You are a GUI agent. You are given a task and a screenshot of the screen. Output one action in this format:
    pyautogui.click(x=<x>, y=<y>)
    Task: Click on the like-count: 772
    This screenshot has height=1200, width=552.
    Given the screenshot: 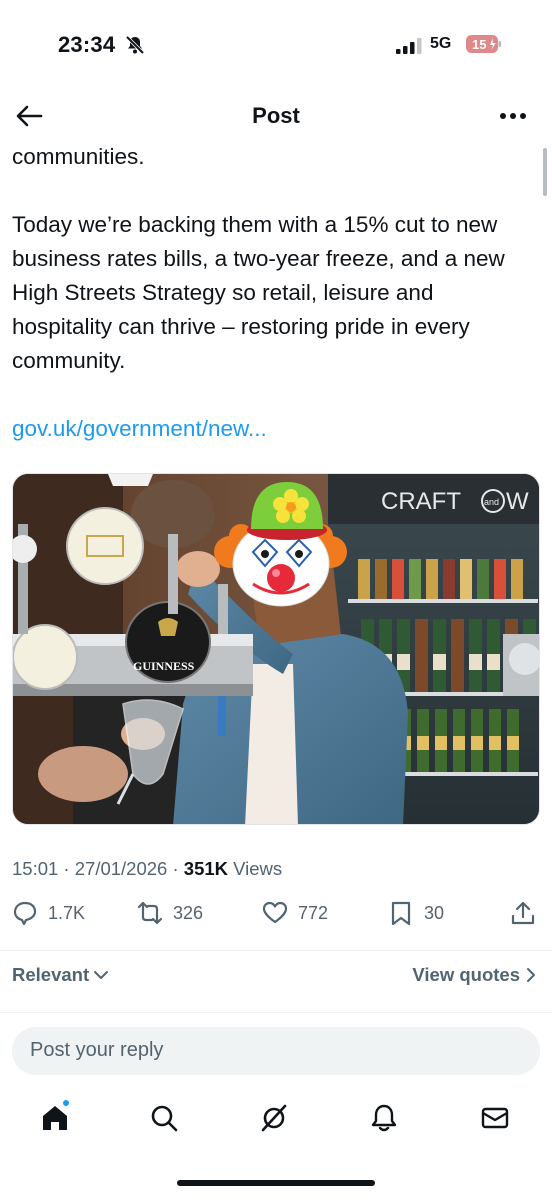 What is the action you would take?
    pyautogui.click(x=313, y=912)
    